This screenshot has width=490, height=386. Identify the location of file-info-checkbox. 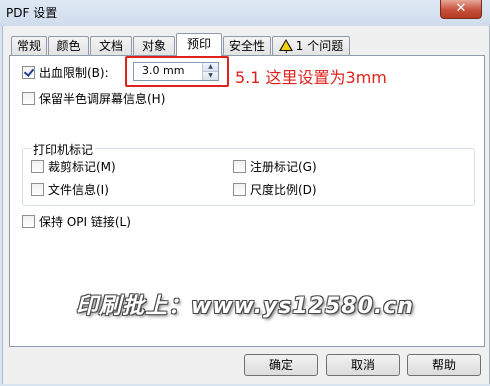
(37, 189).